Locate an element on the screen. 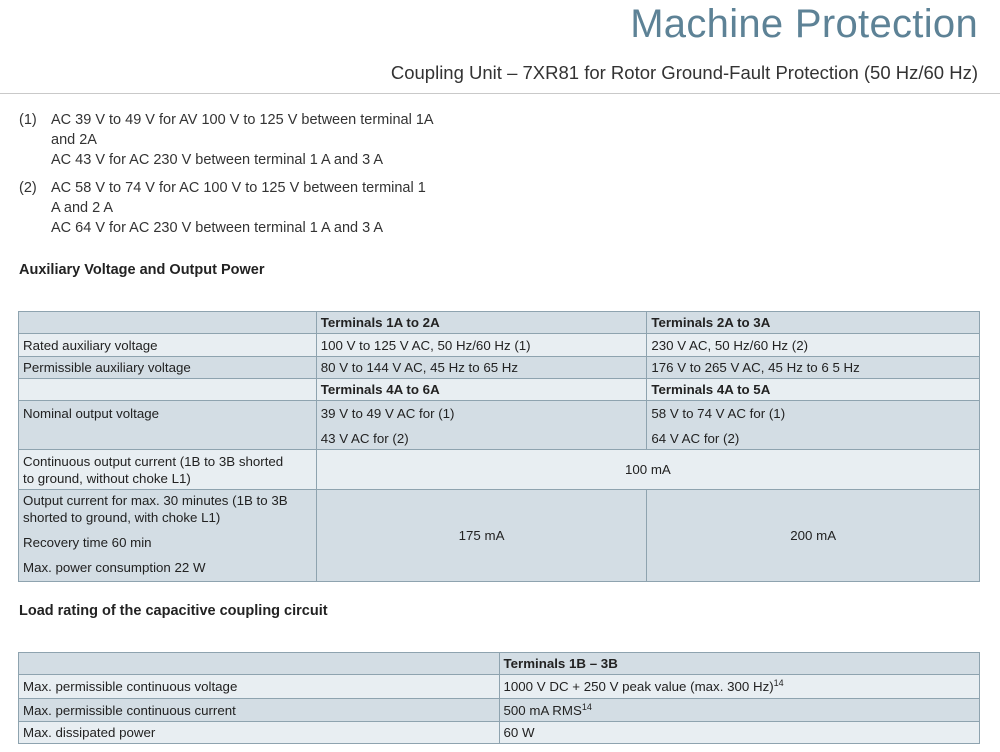  row-label: Max. permissible continuous voltage is located at coordinates (259, 686).